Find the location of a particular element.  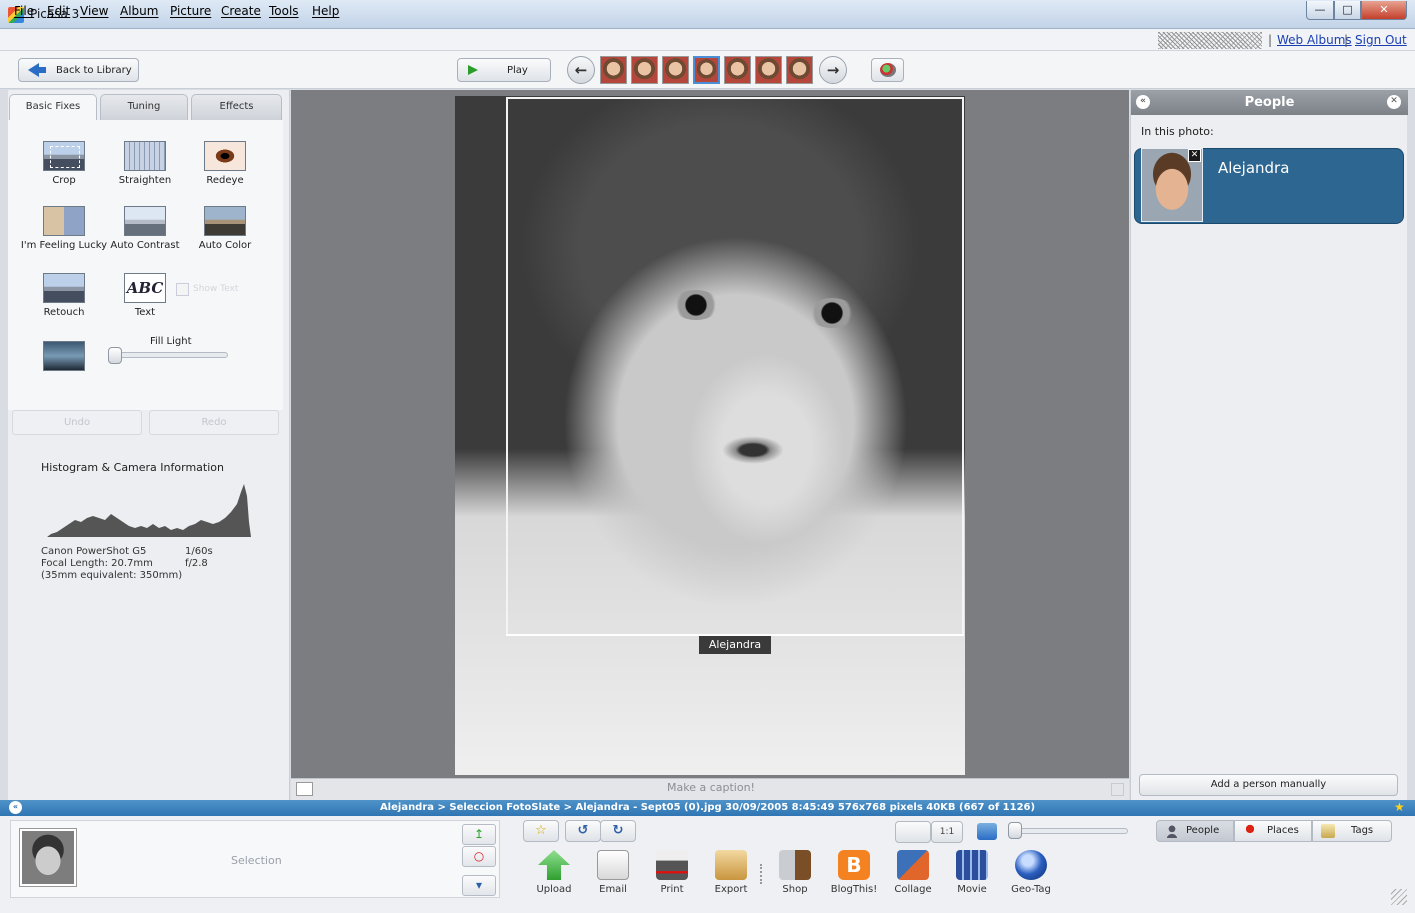

person-name: Alejandra is located at coordinates (1253, 168).